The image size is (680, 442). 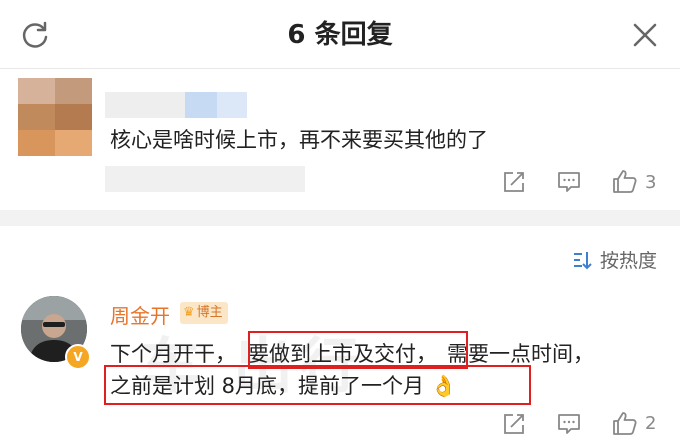 What do you see at coordinates (176, 105) in the screenshot?
I see `username-blurred` at bounding box center [176, 105].